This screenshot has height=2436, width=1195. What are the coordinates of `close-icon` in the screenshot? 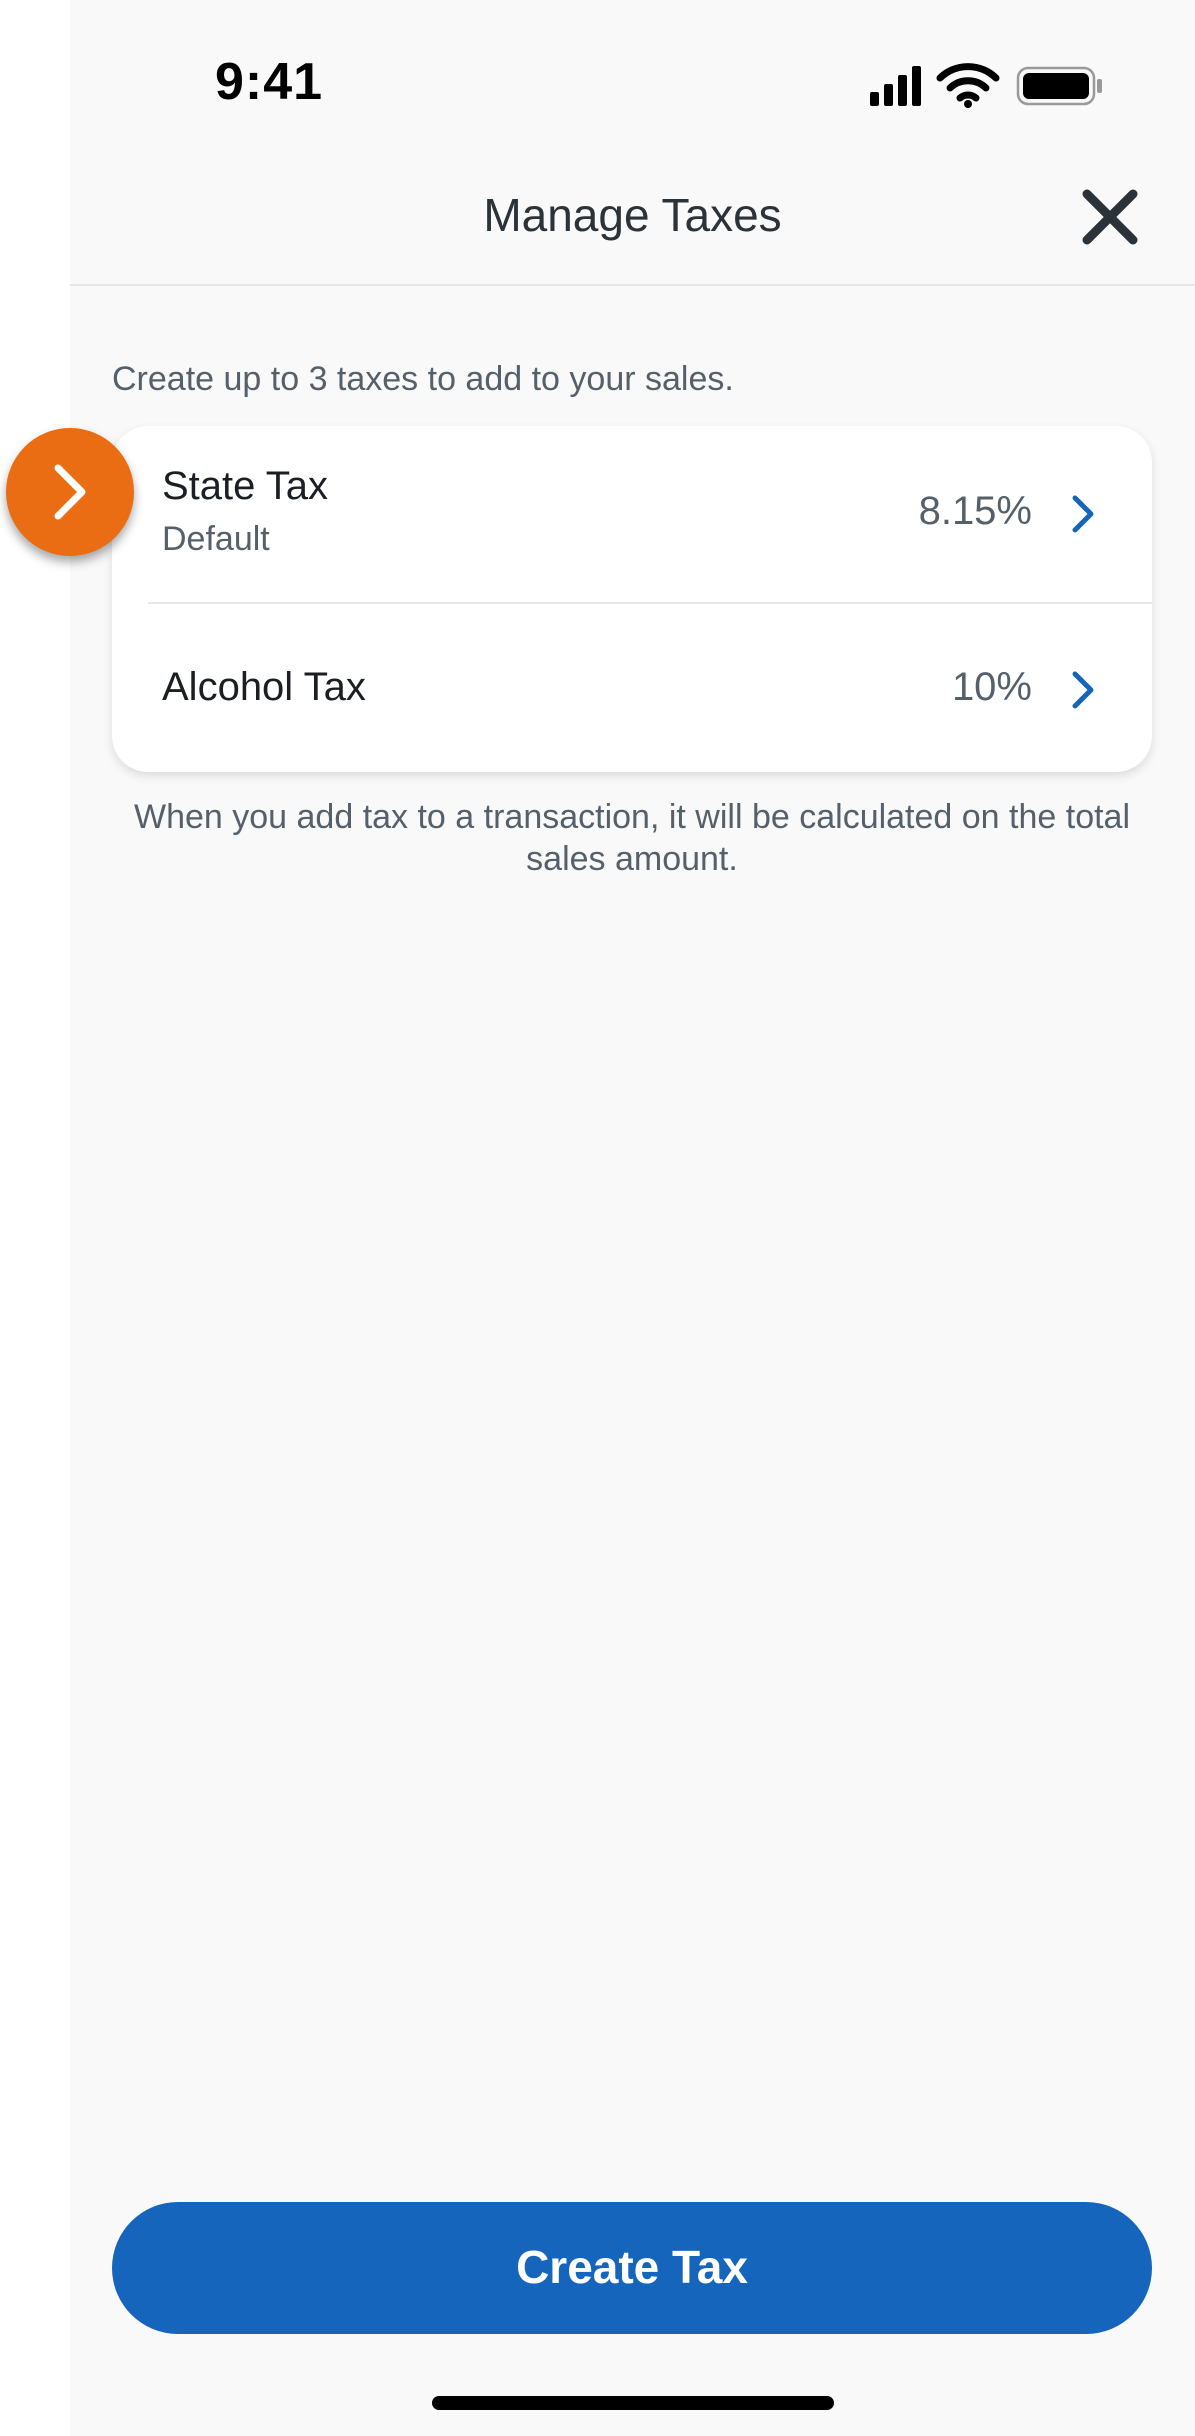 It's located at (1110, 217).